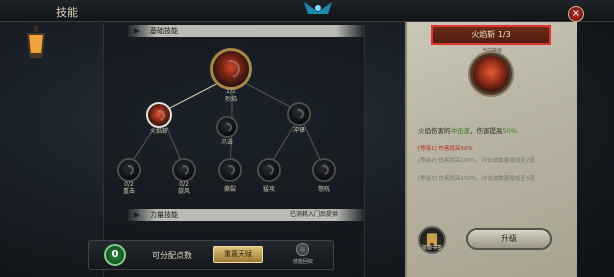  I want to click on lantern-icon, so click(36, 42).